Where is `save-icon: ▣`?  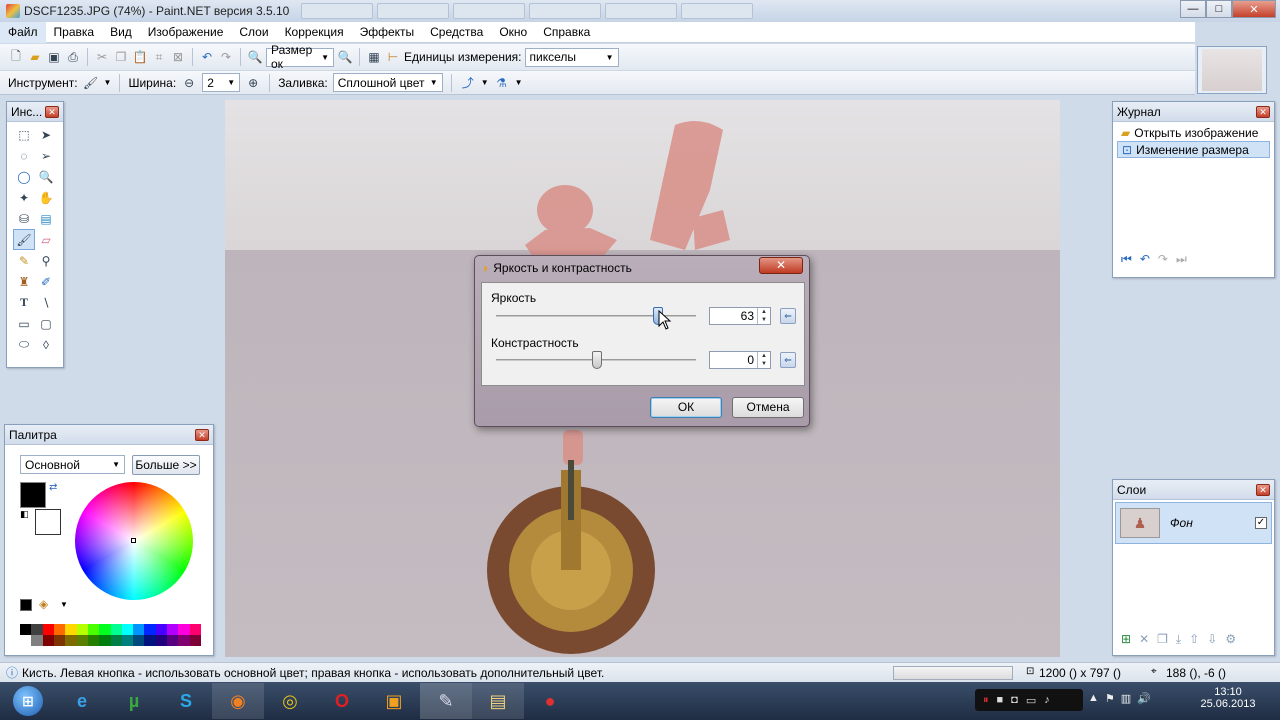
save-icon: ▣ is located at coordinates (54, 57).